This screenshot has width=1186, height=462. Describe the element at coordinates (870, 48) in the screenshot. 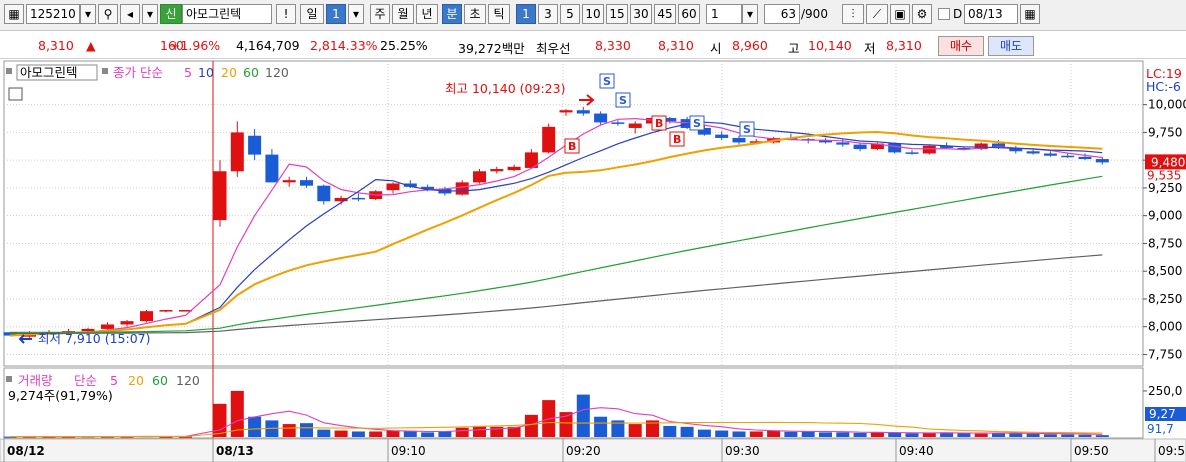

I see `low-label: 저` at that location.